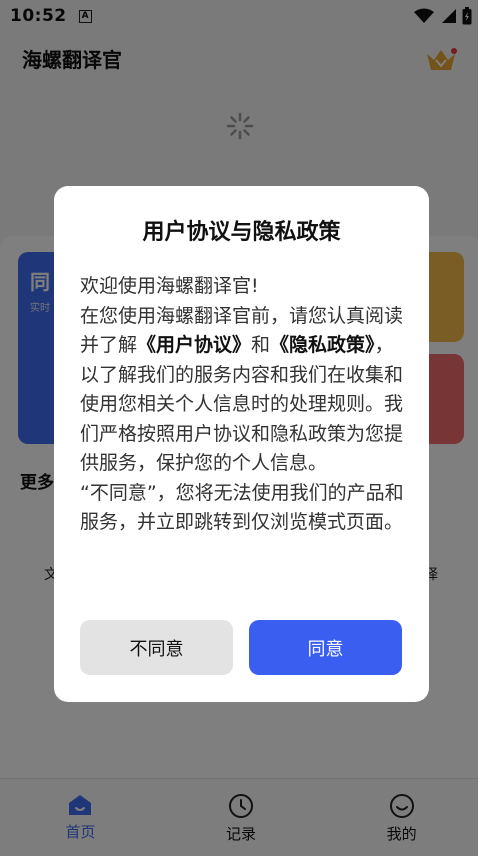 This screenshot has height=856, width=482. Describe the element at coordinates (325, 647) in the screenshot. I see `agree-button: 同意` at that location.